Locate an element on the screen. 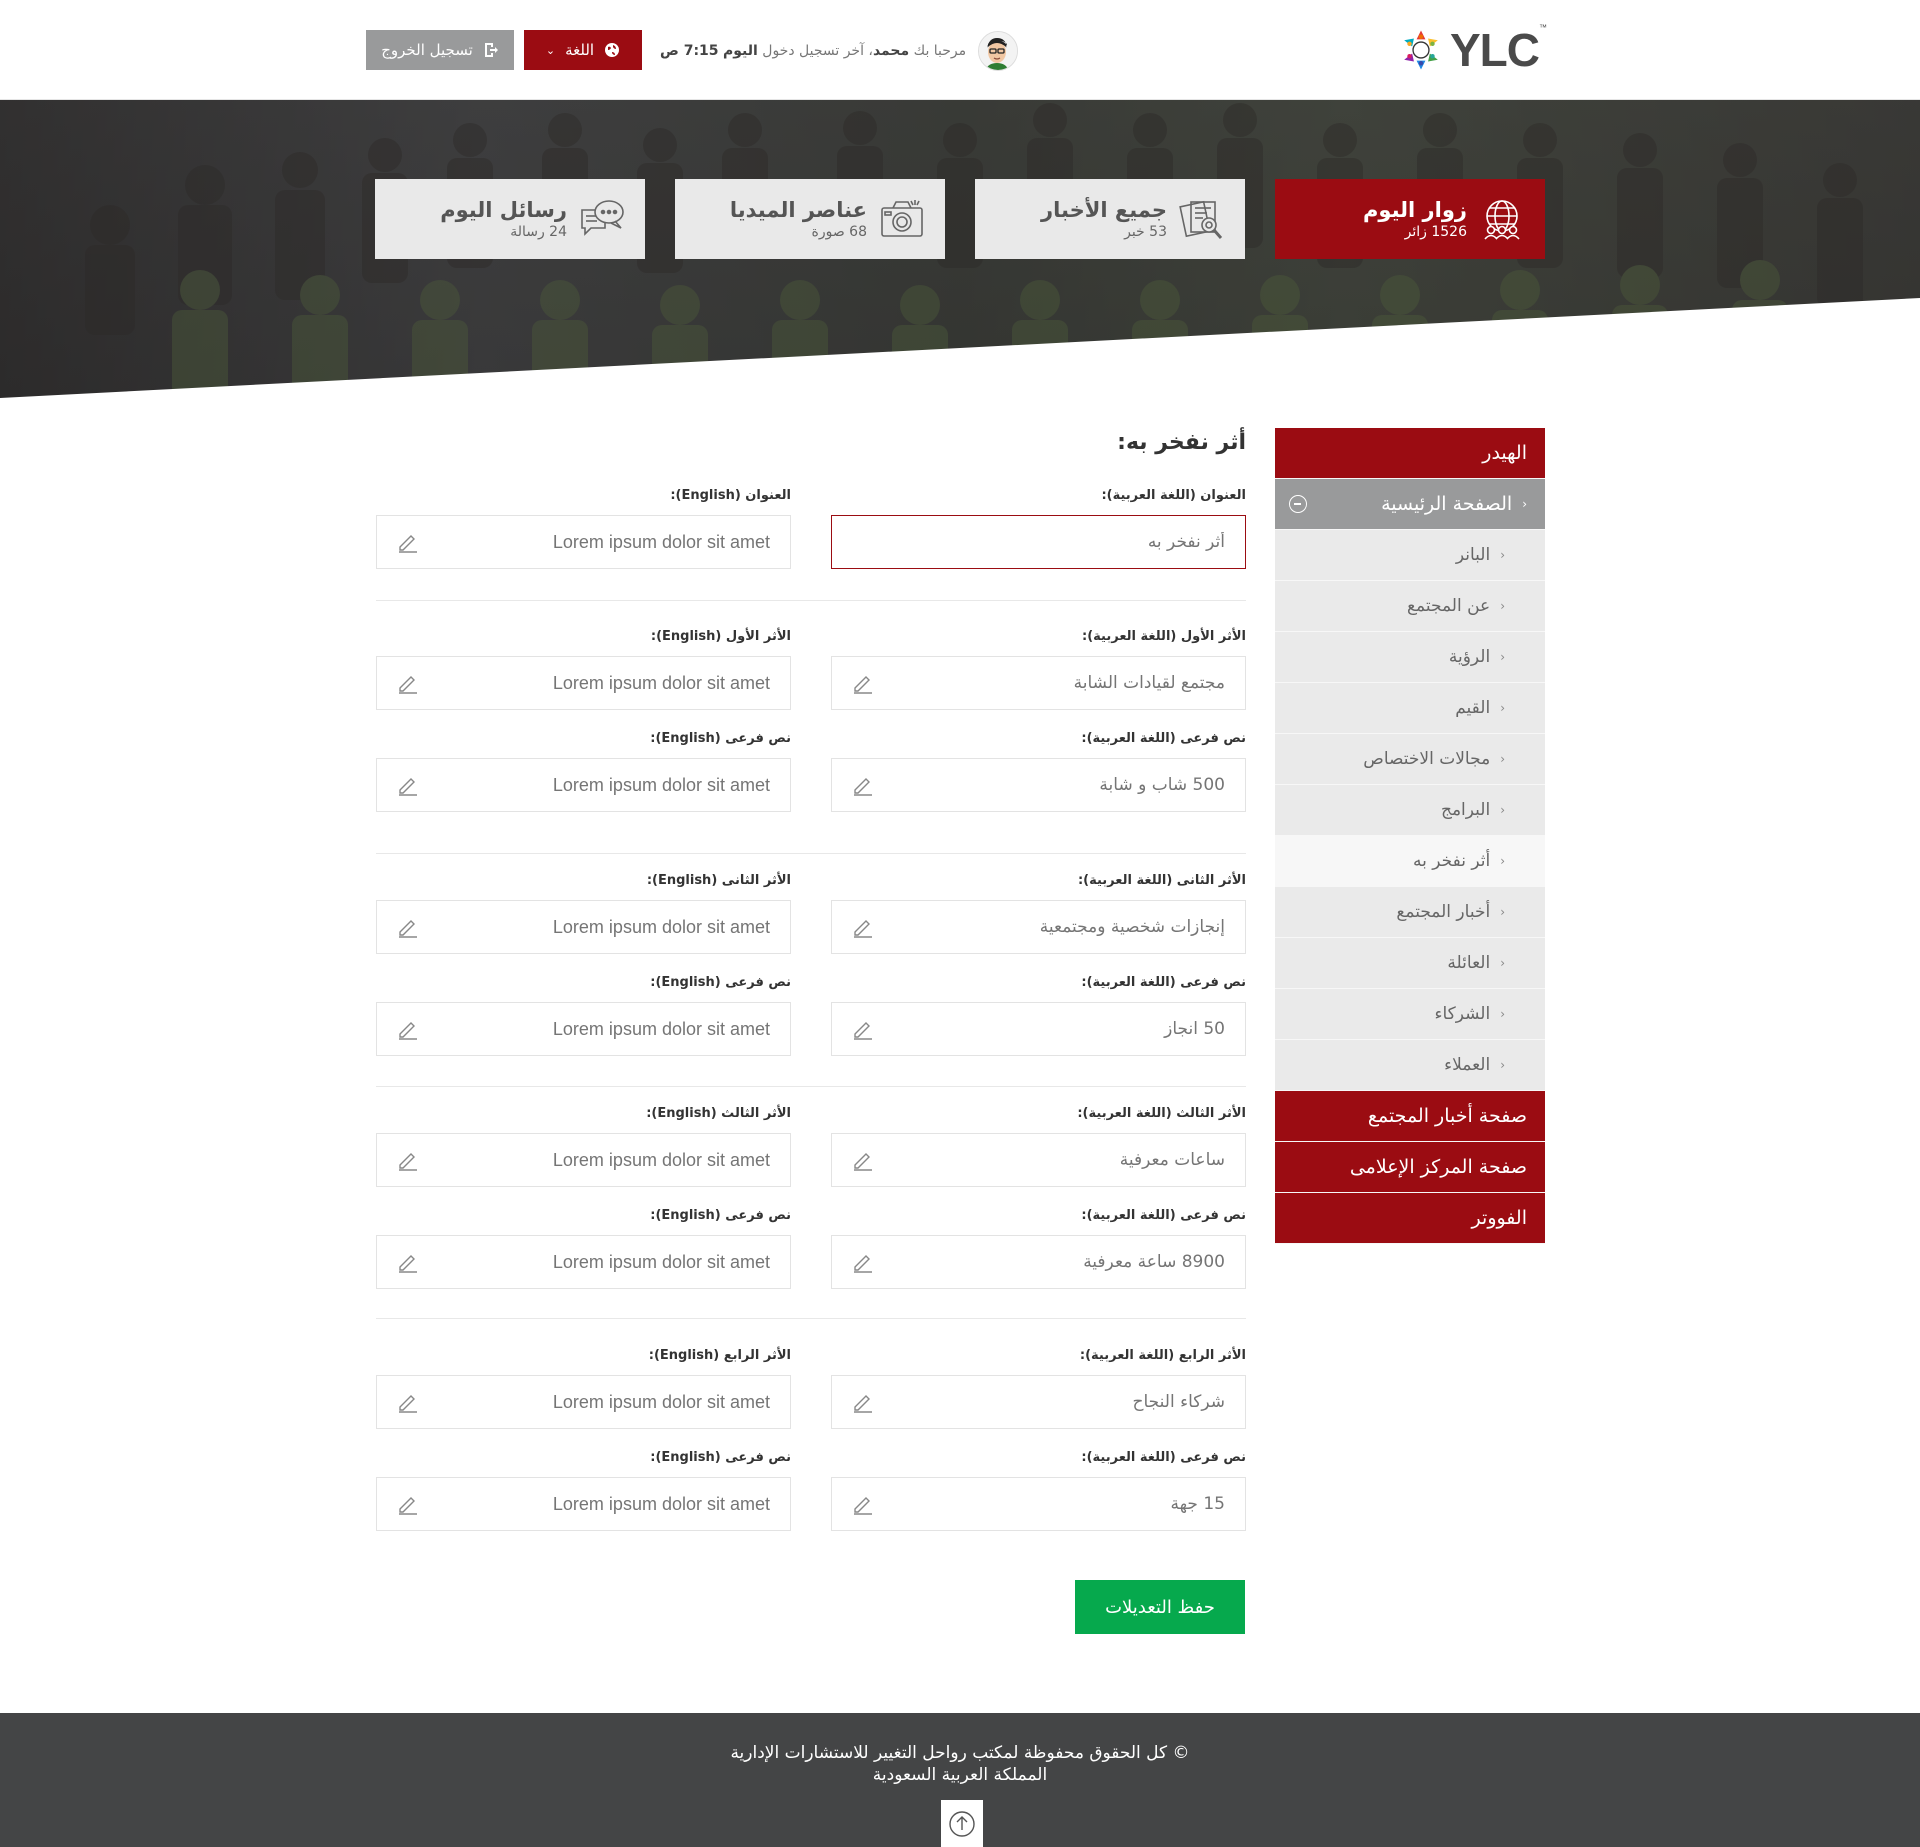 The height and width of the screenshot is (1847, 1920). avatar is located at coordinates (998, 51).